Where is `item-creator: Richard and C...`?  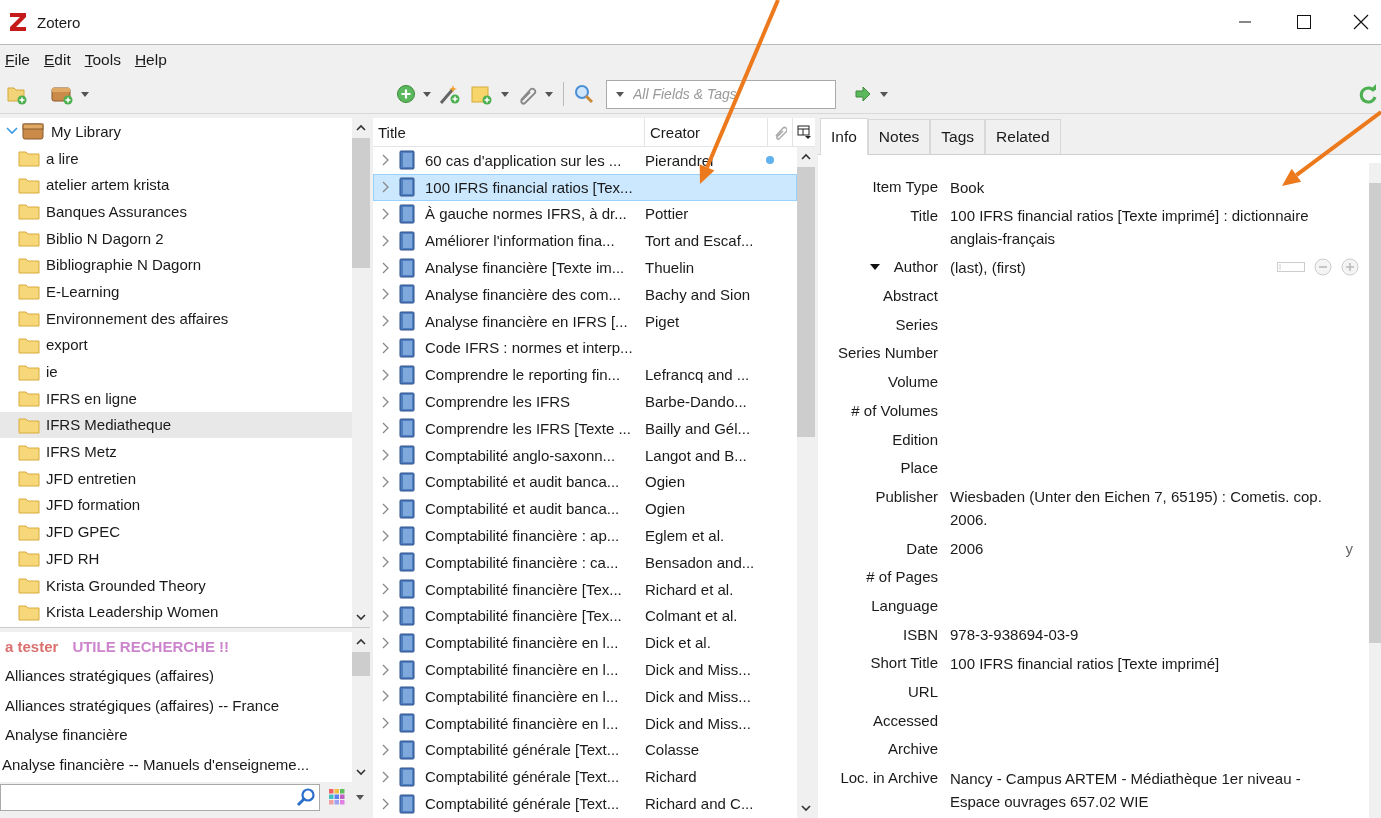 item-creator: Richard and C... is located at coordinates (704, 803).